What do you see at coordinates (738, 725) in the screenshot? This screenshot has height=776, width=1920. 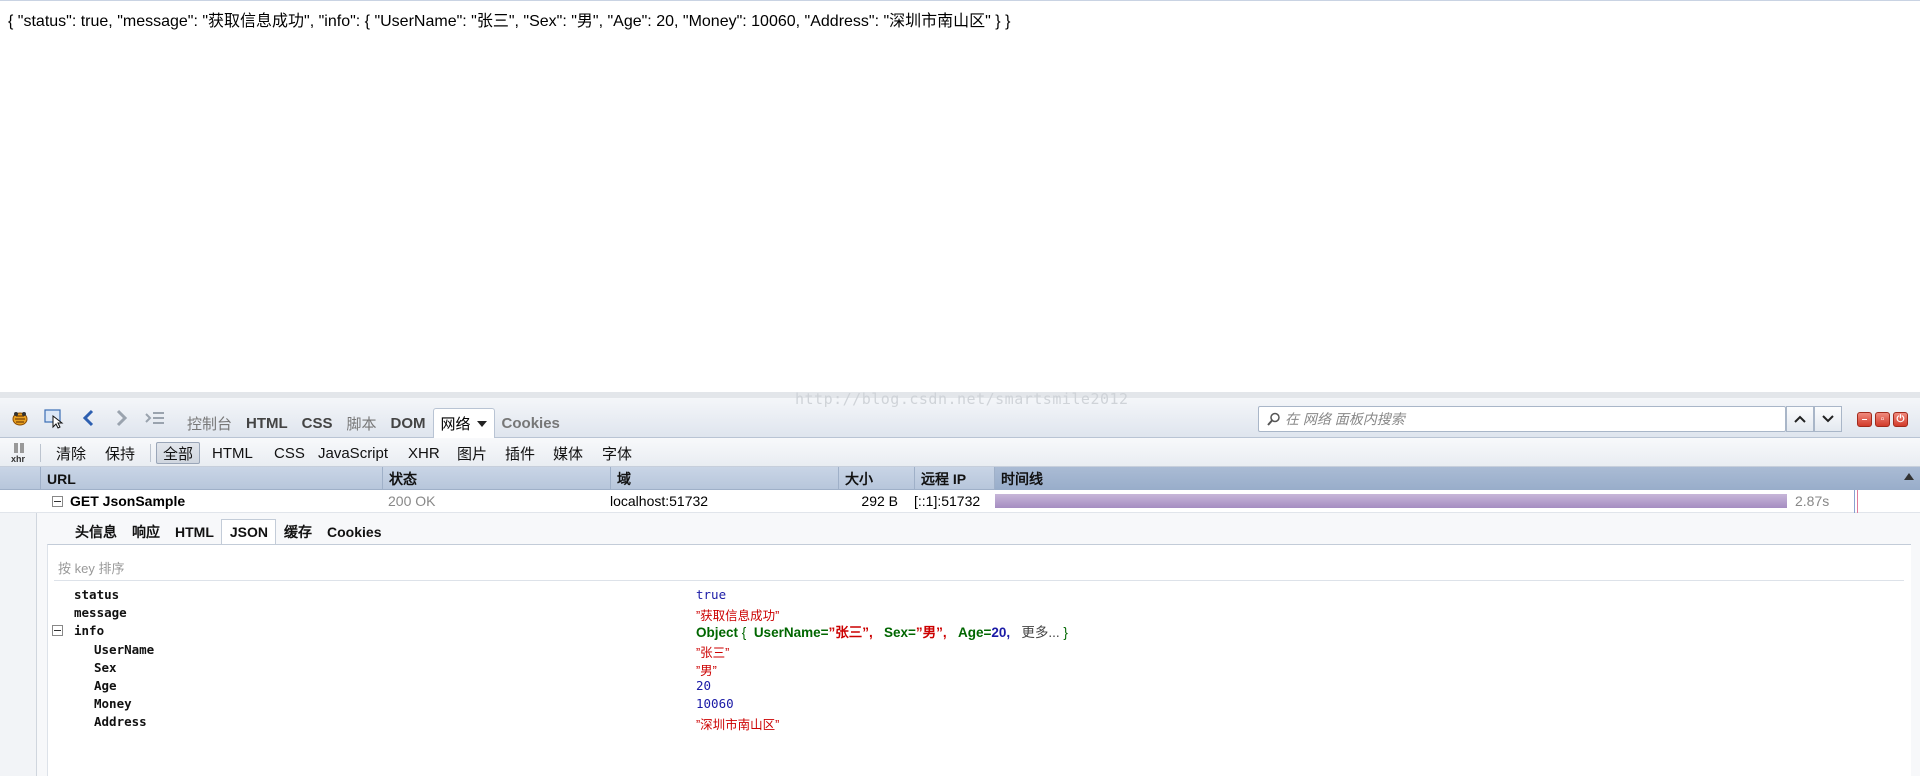 I see `json-value: ”深圳市南山区”` at bounding box center [738, 725].